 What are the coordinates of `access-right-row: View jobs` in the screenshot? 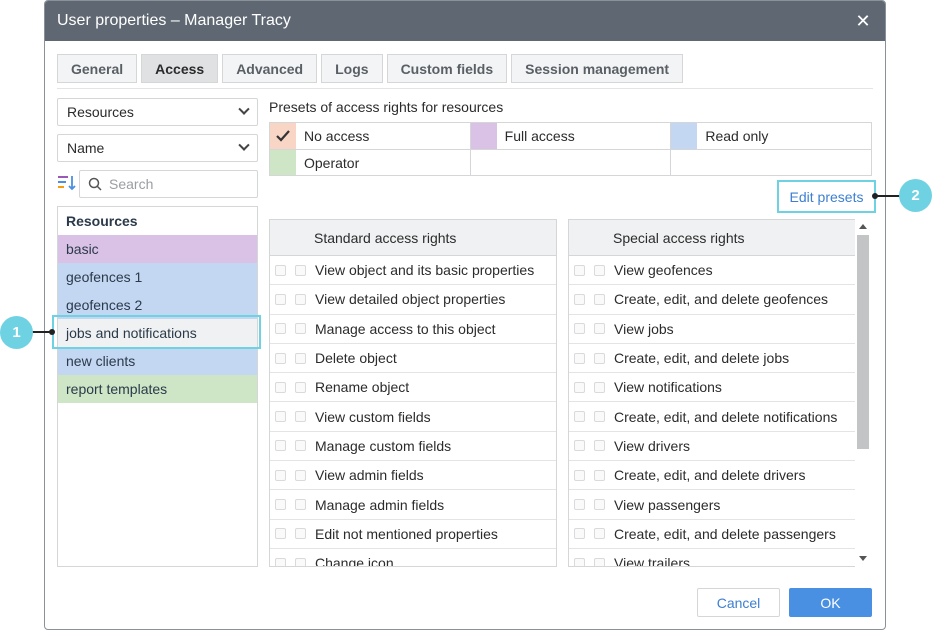 It's located at (712, 329).